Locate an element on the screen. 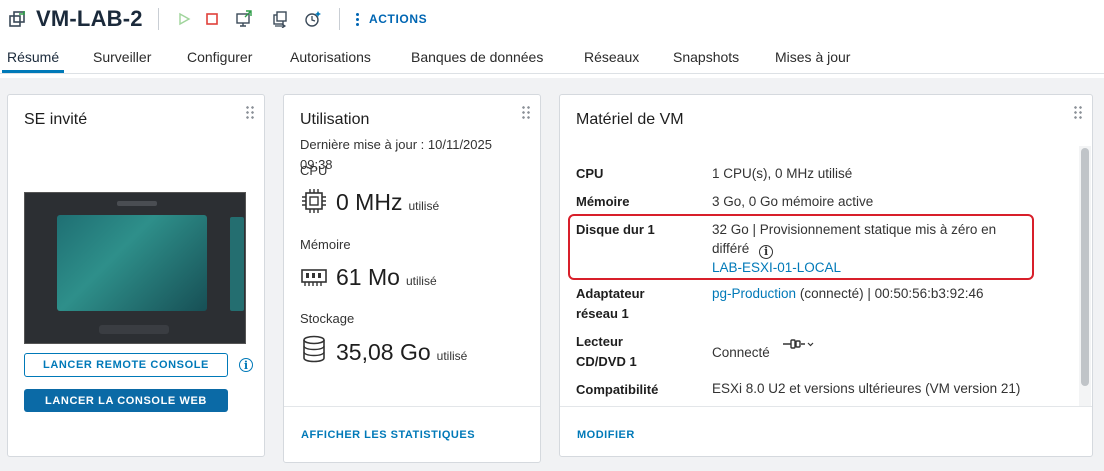  plug-icon is located at coordinates (798, 344).